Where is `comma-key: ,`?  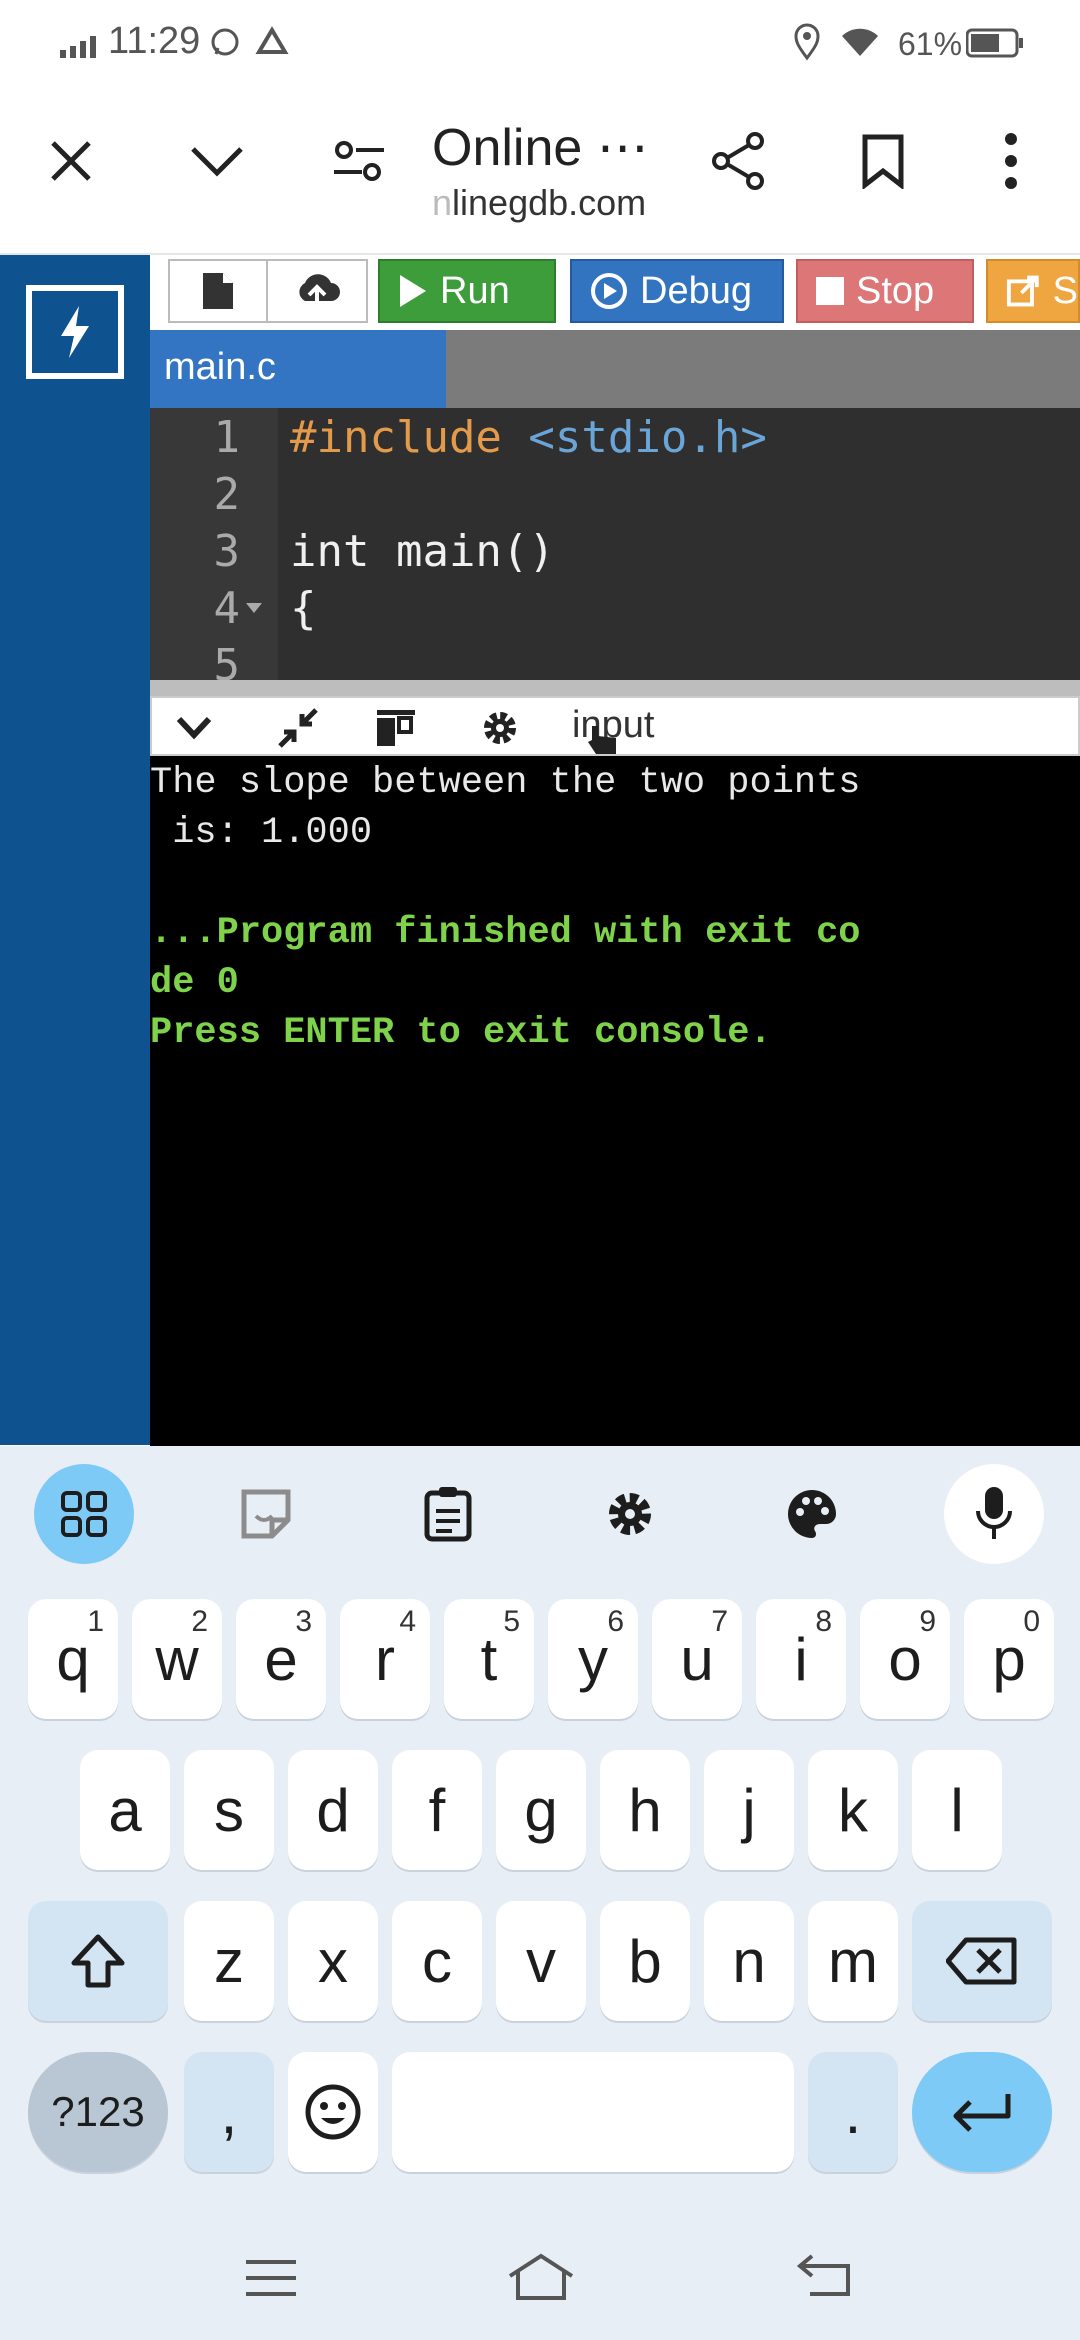
comma-key: , is located at coordinates (229, 2112).